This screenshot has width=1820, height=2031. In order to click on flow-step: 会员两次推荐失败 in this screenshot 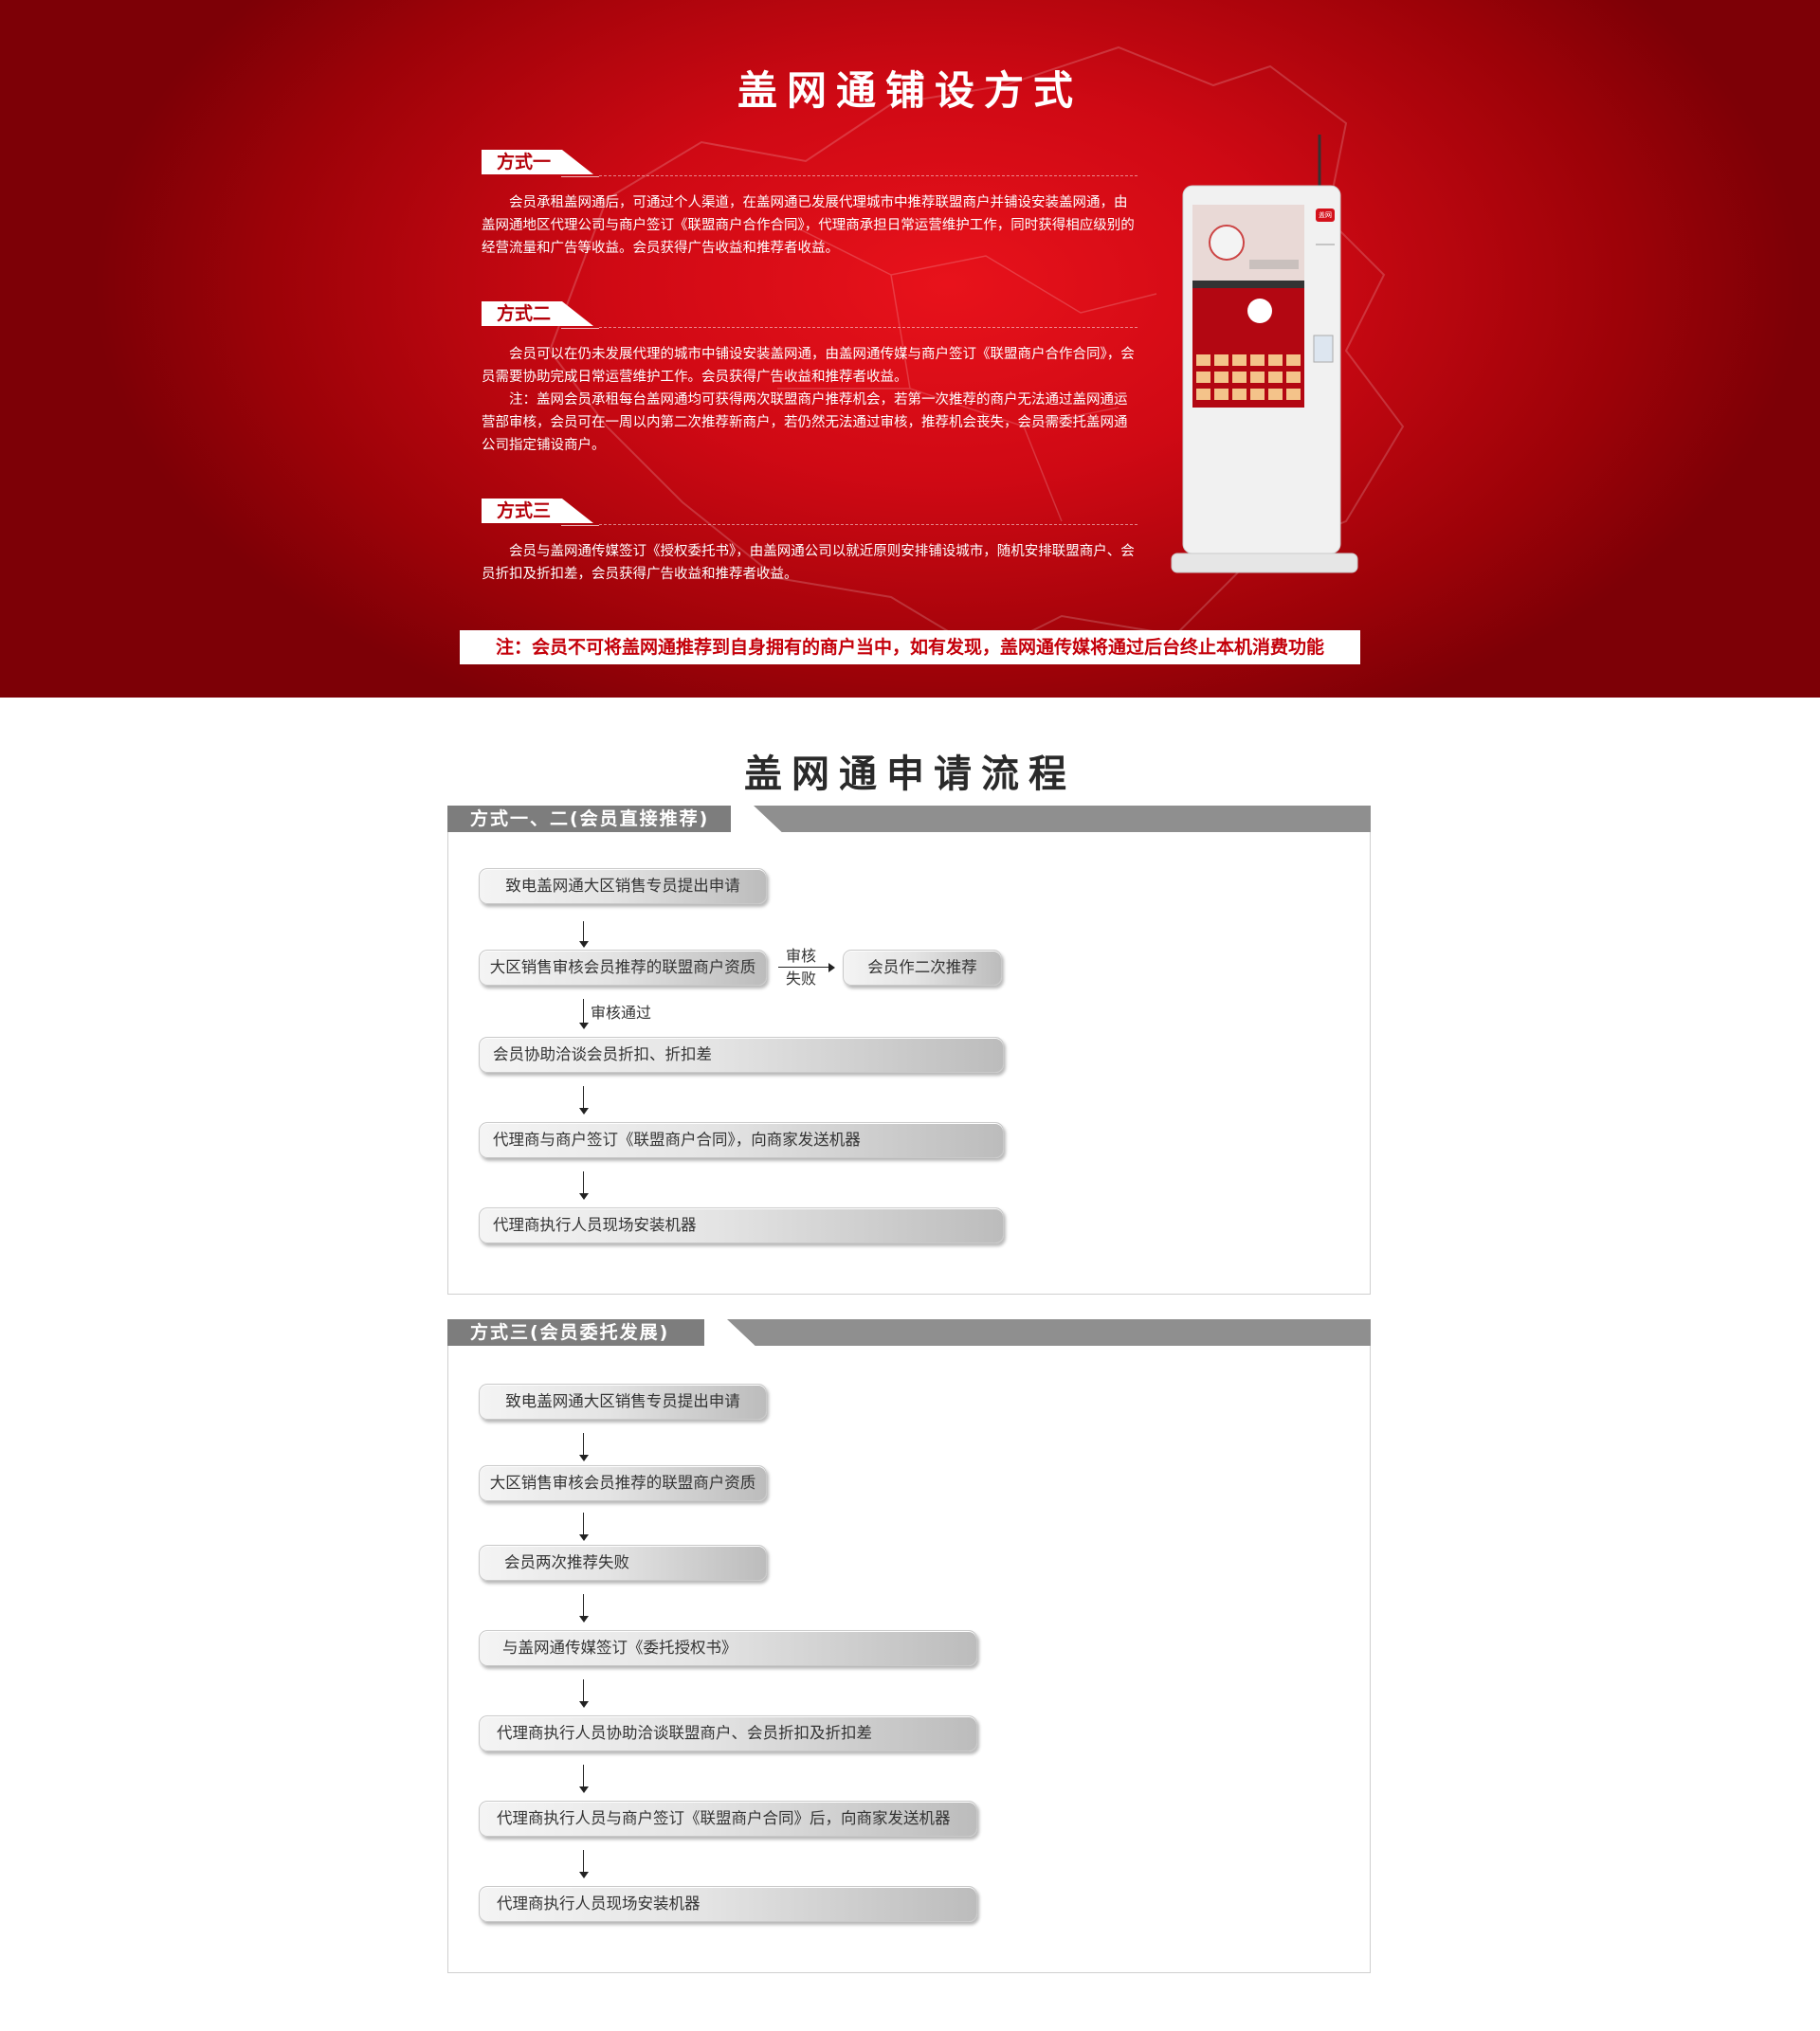, I will do `click(623, 1563)`.